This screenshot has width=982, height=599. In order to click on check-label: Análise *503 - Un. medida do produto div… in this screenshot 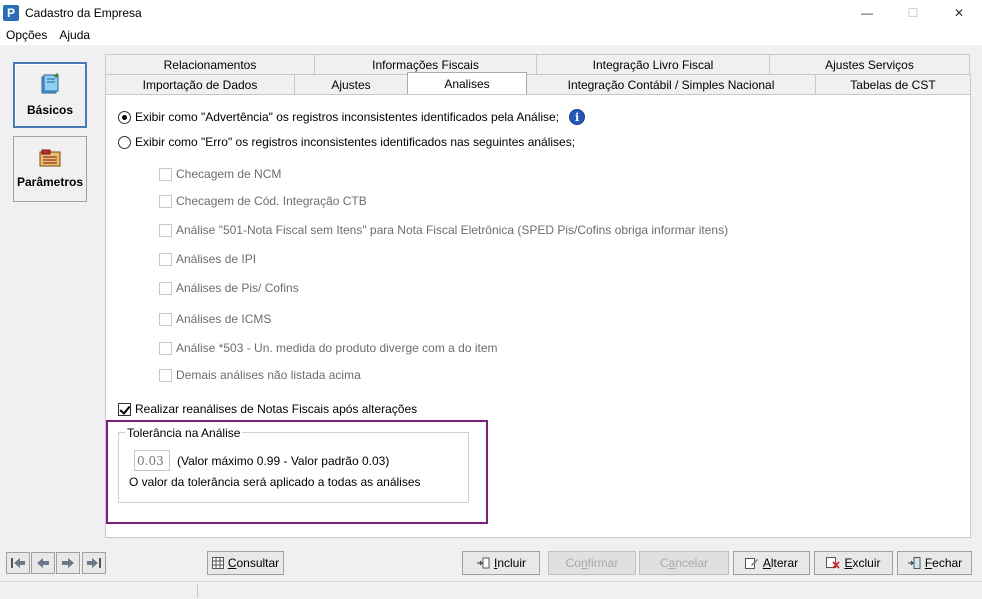, I will do `click(337, 348)`.